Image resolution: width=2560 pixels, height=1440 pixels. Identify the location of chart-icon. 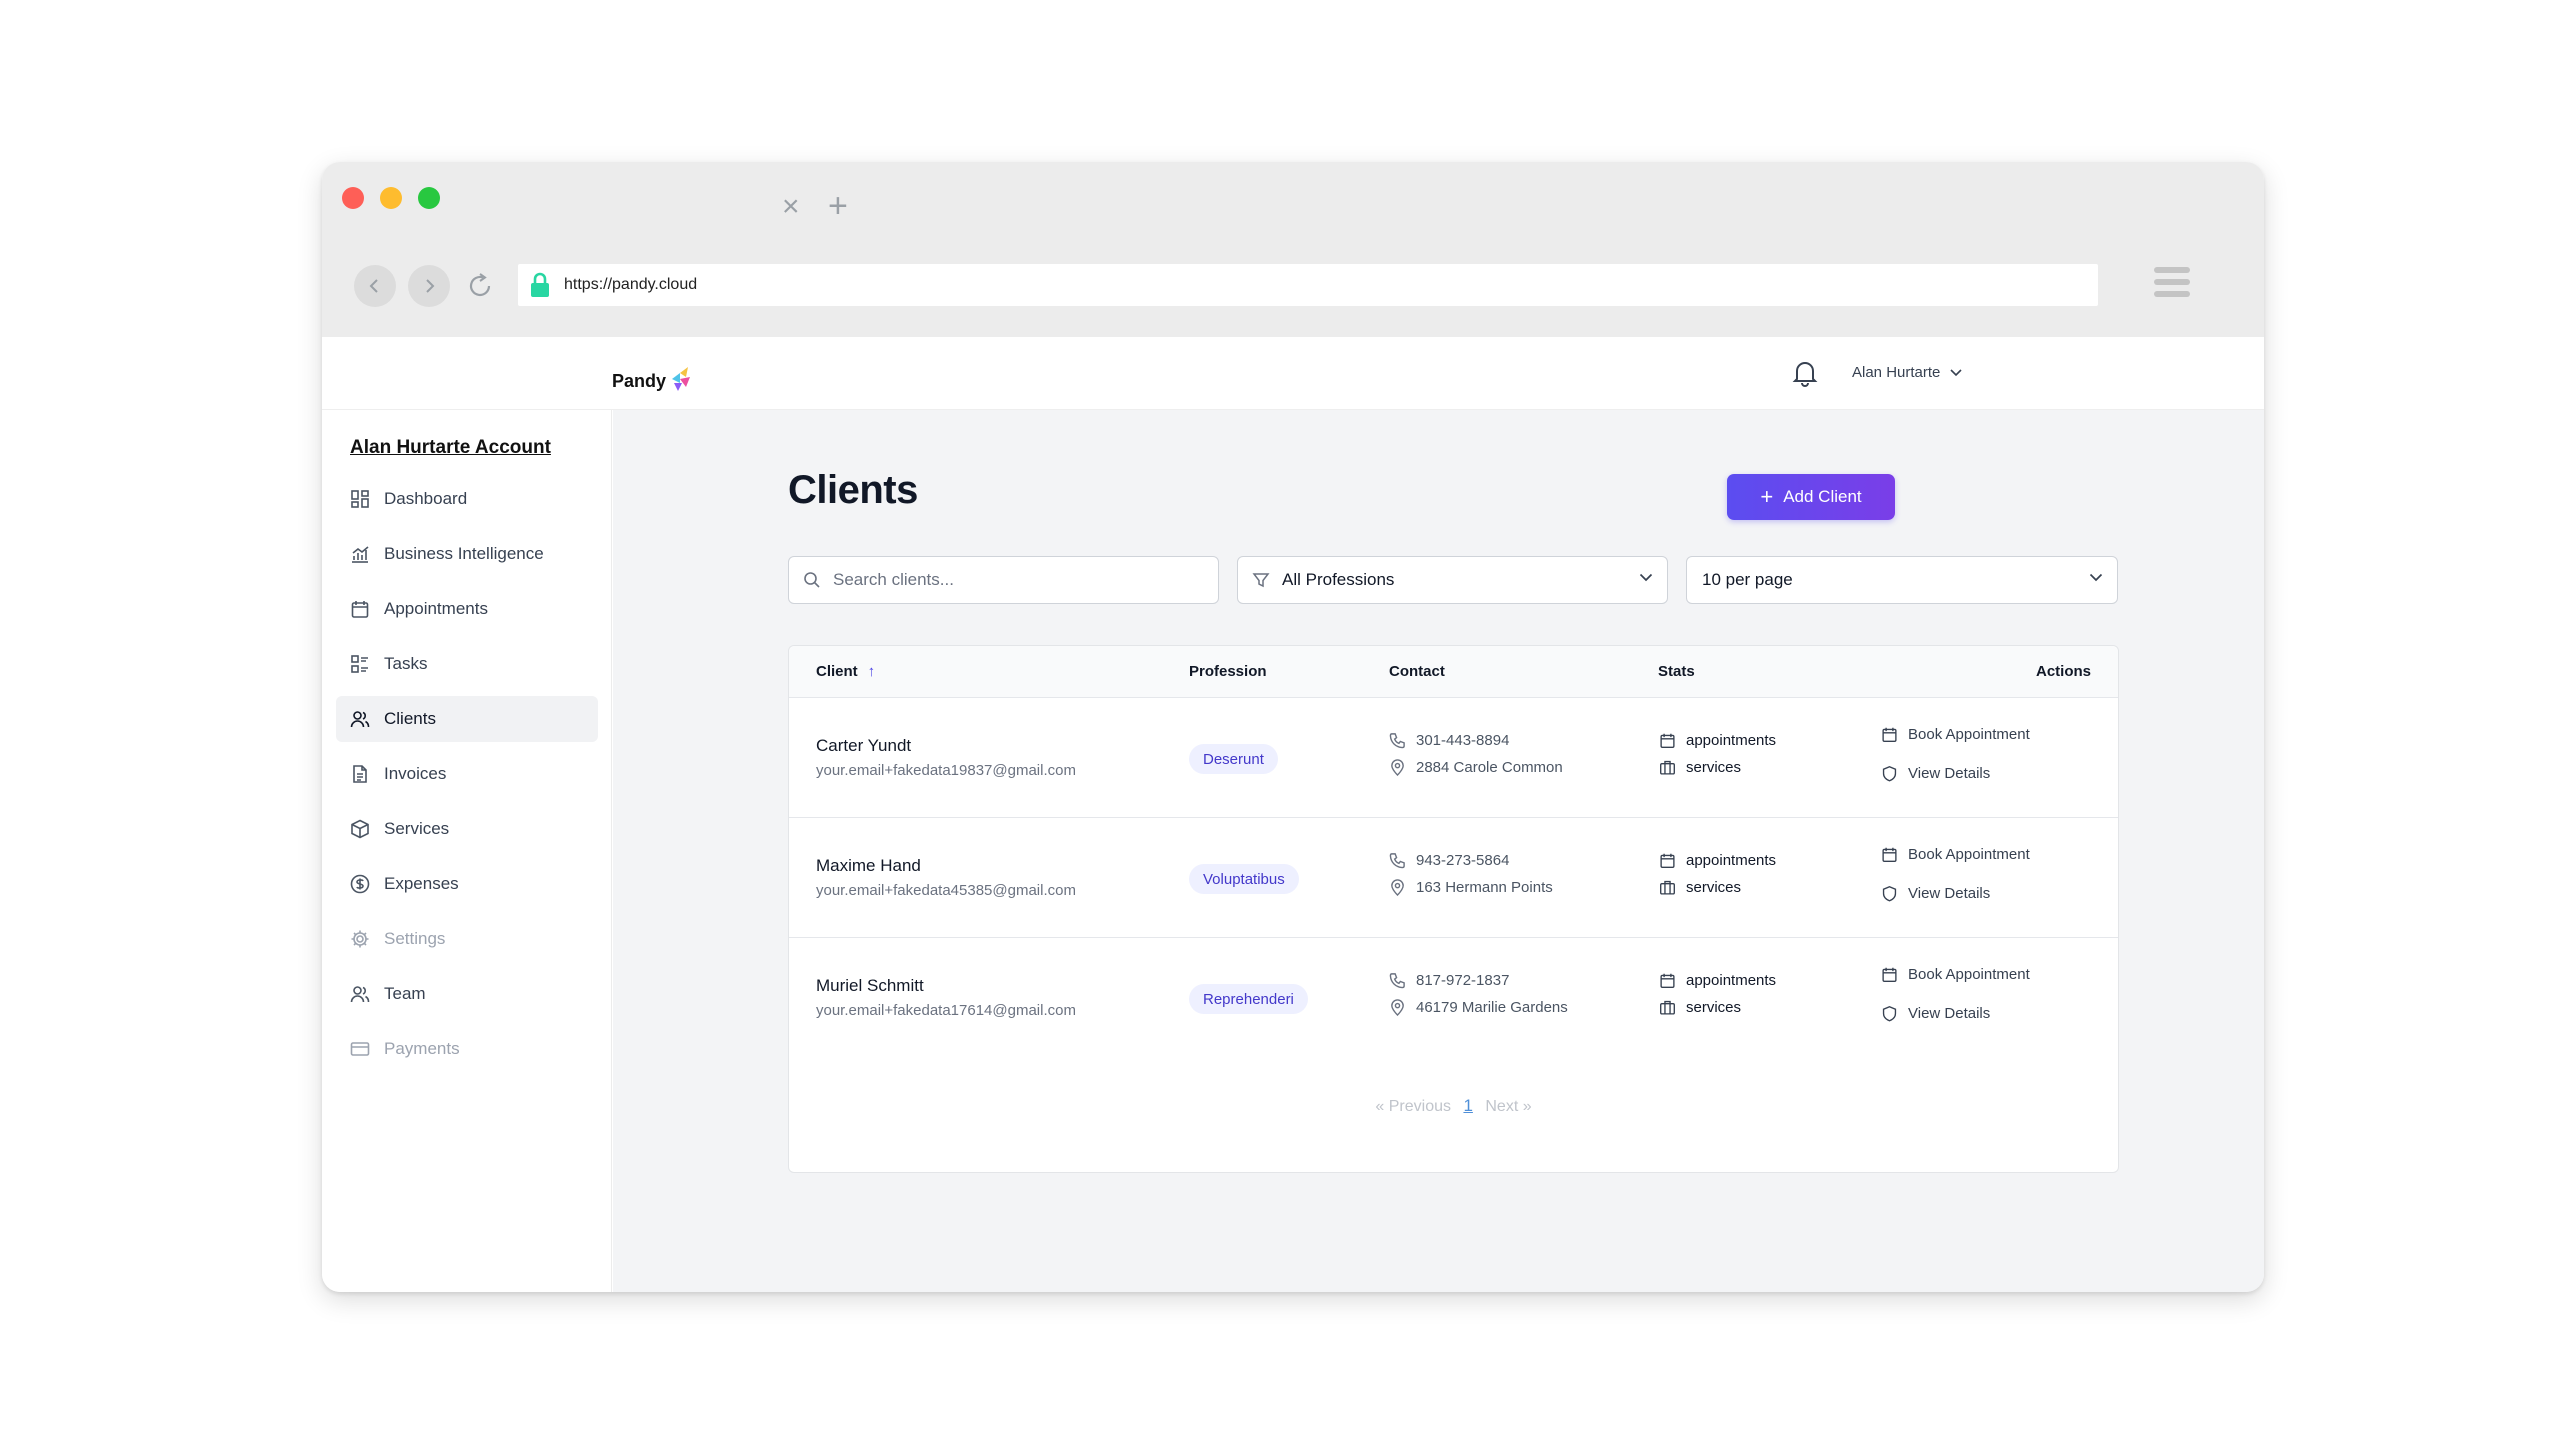
(360, 554).